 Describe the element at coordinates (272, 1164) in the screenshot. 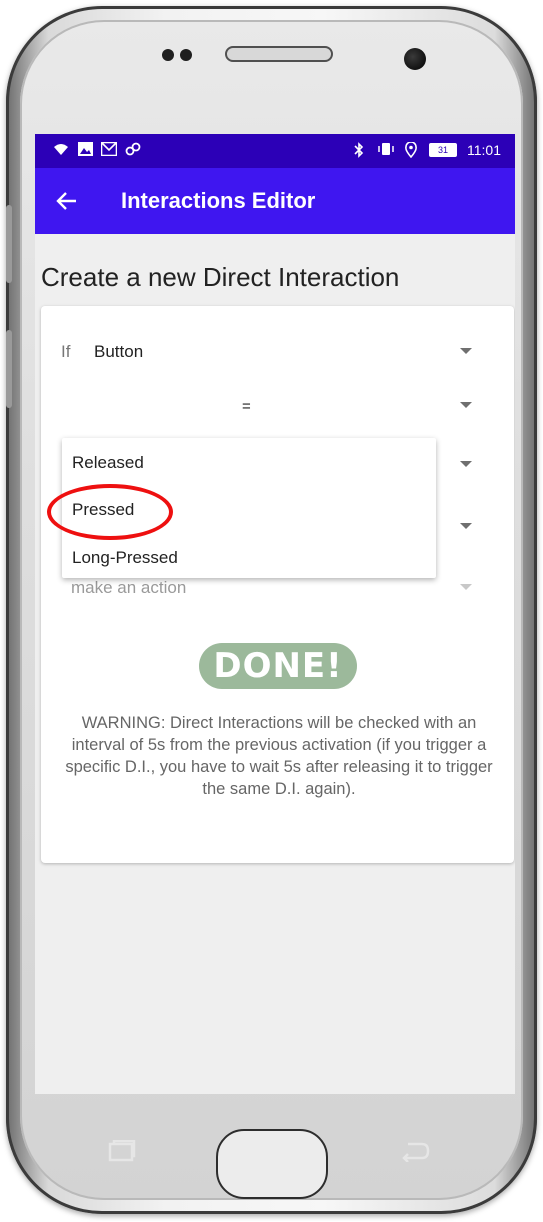

I see `home-button` at that location.